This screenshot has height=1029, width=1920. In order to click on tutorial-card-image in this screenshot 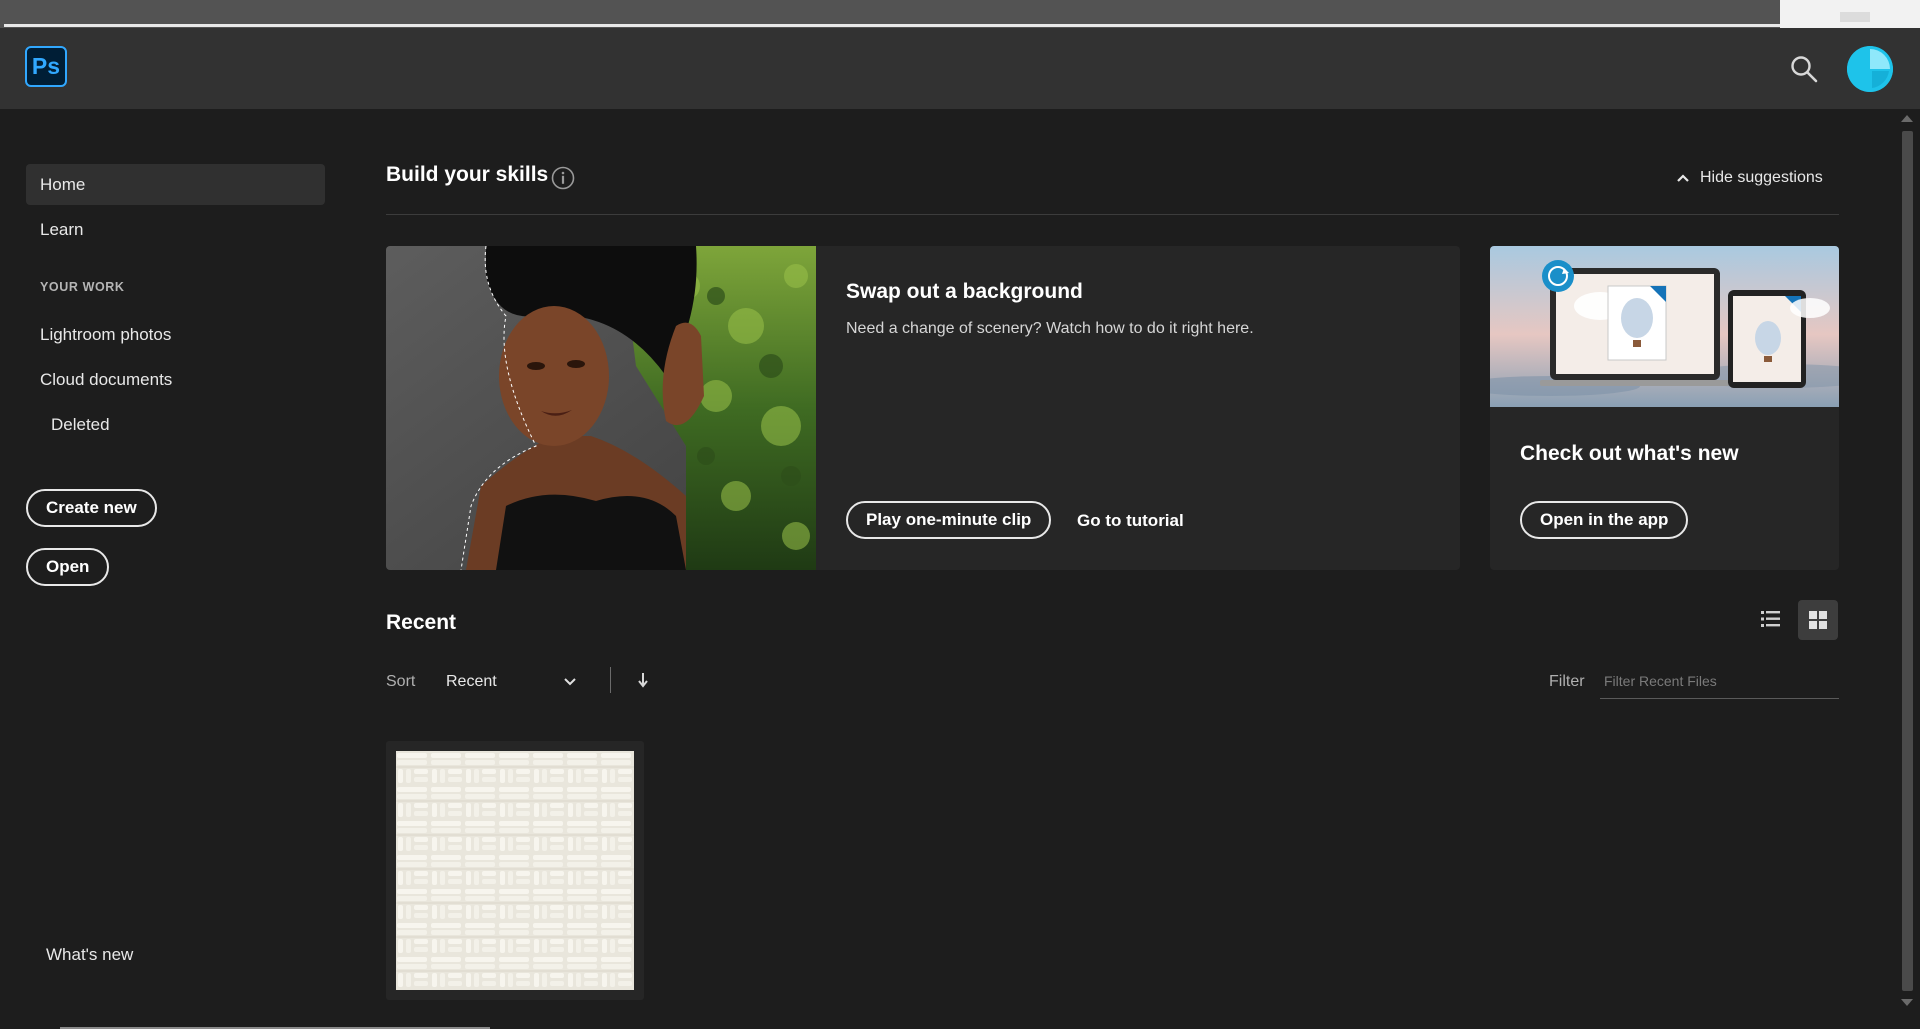, I will do `click(601, 408)`.